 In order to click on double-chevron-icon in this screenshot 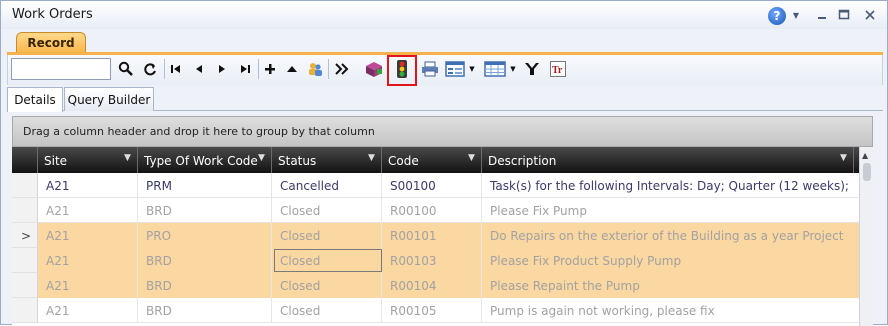, I will do `click(342, 69)`.